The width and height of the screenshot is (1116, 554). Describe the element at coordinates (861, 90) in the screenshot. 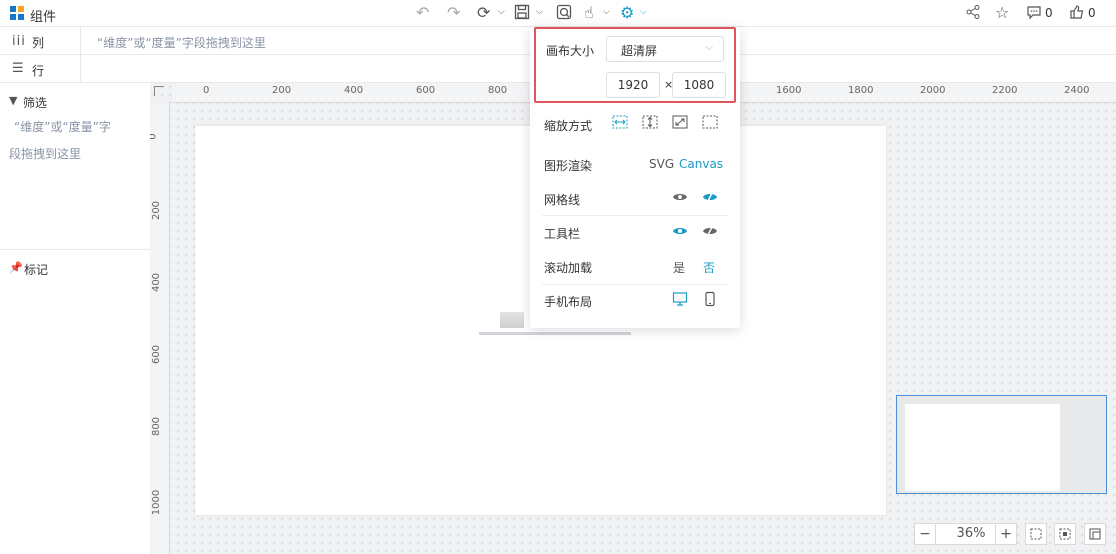

I see `ruler-tick: 1800` at that location.